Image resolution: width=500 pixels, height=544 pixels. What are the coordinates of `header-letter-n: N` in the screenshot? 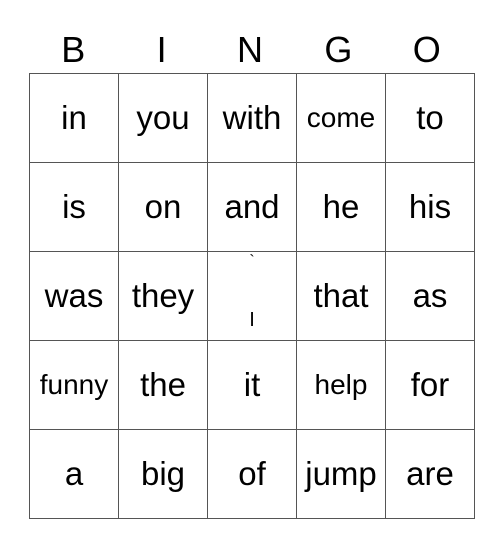 It's located at (249, 49).